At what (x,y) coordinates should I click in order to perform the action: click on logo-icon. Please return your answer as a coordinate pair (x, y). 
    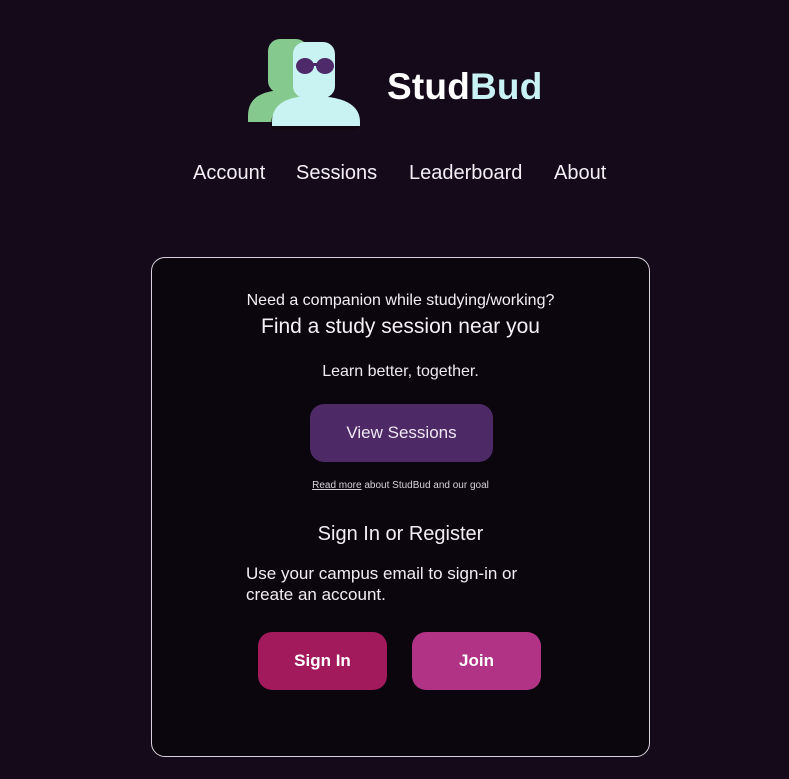
    Looking at the image, I should click on (305, 84).